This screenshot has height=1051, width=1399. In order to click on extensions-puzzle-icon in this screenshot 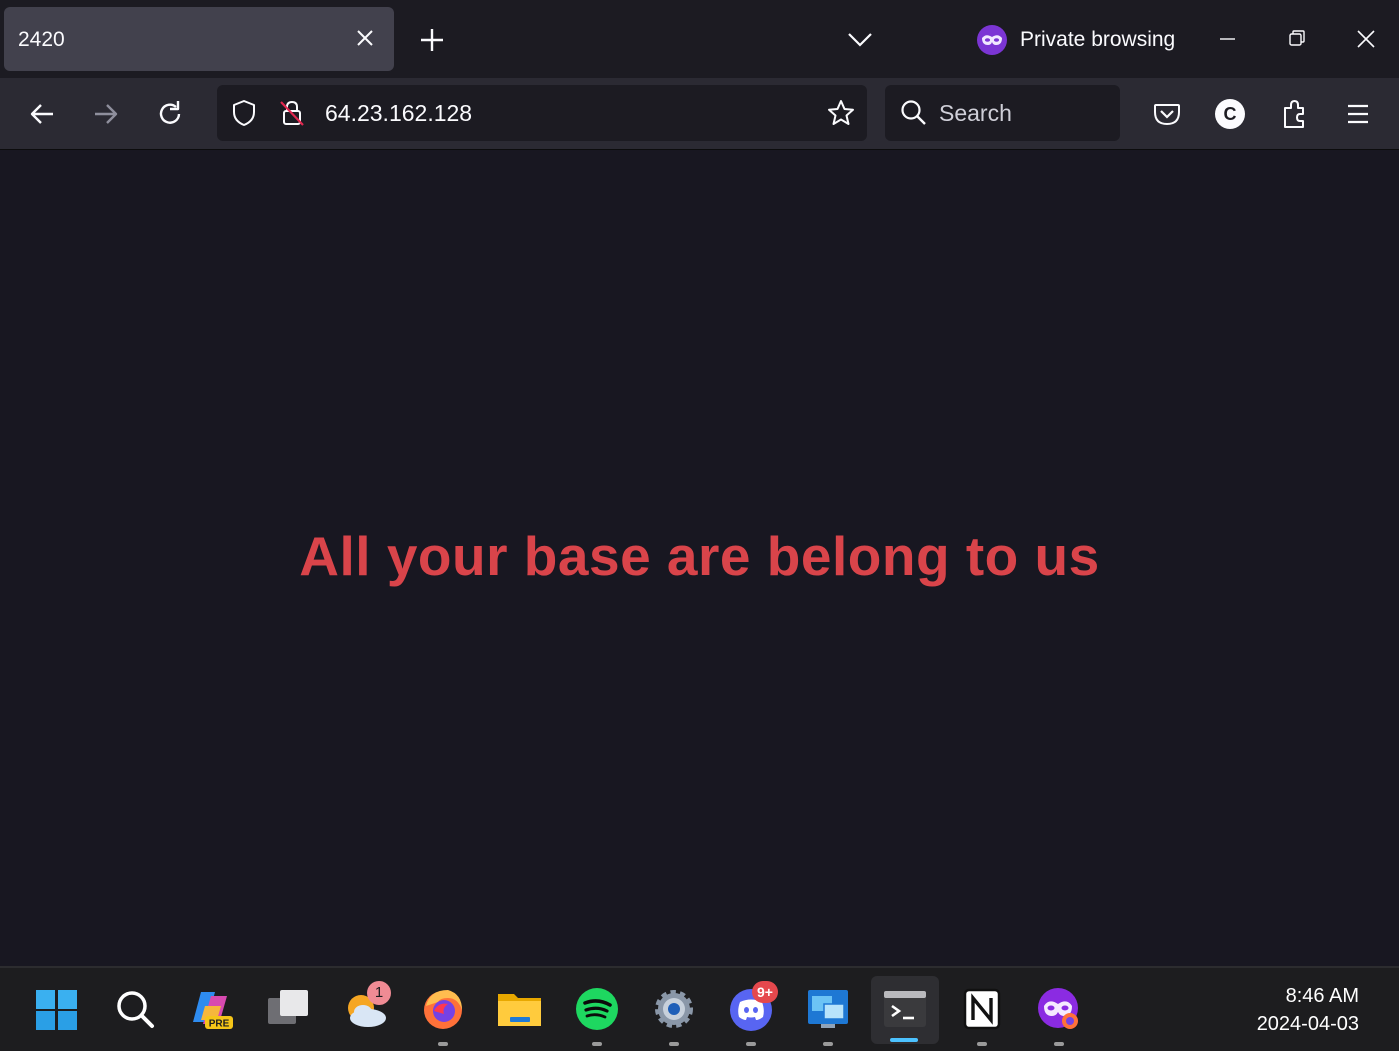, I will do `click(1295, 114)`.